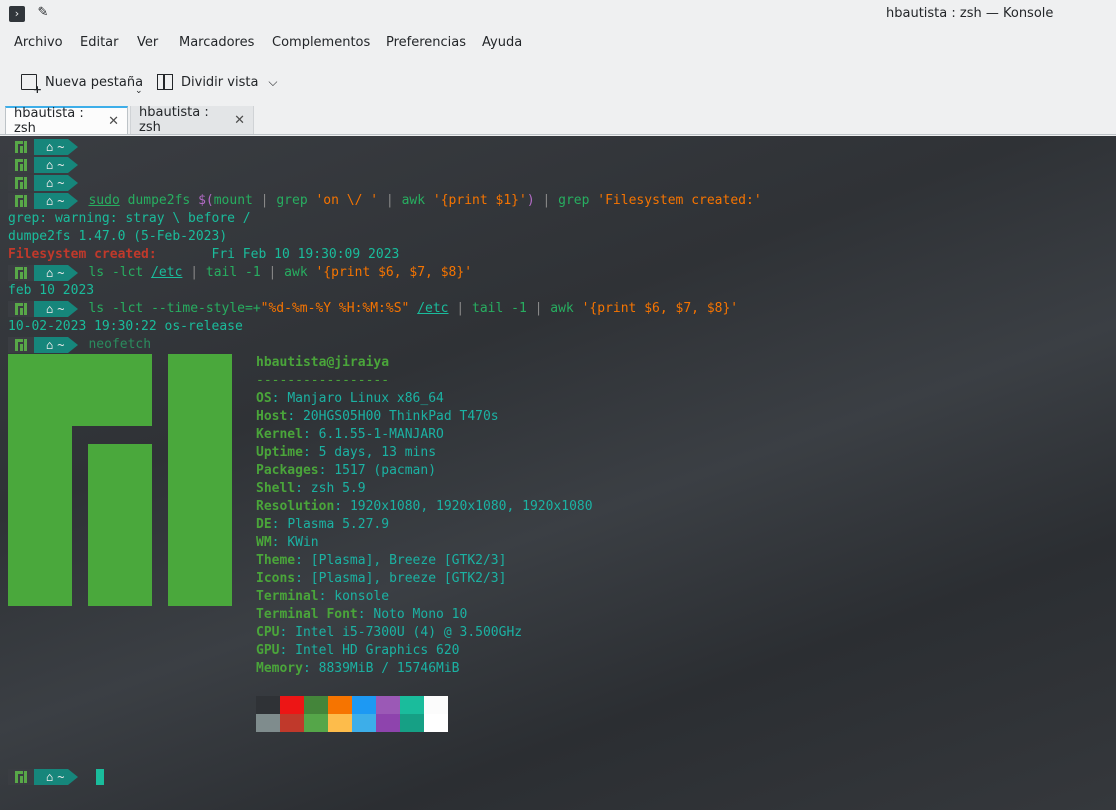 This screenshot has height=810, width=1116. I want to click on tab-2: hbautista : zsh ✕, so click(192, 120).